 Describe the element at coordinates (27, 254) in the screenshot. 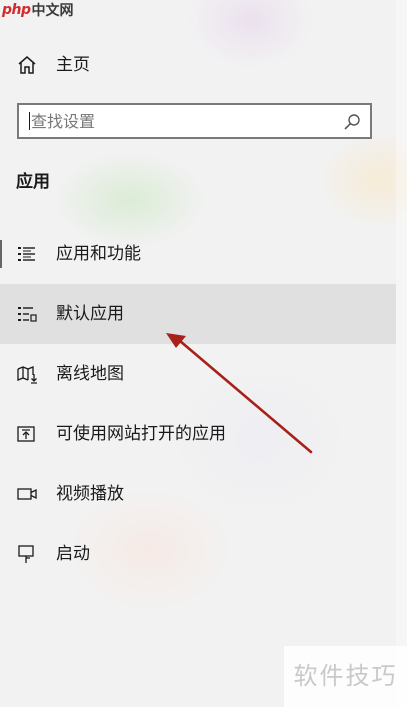

I see `apps-features-icon` at that location.